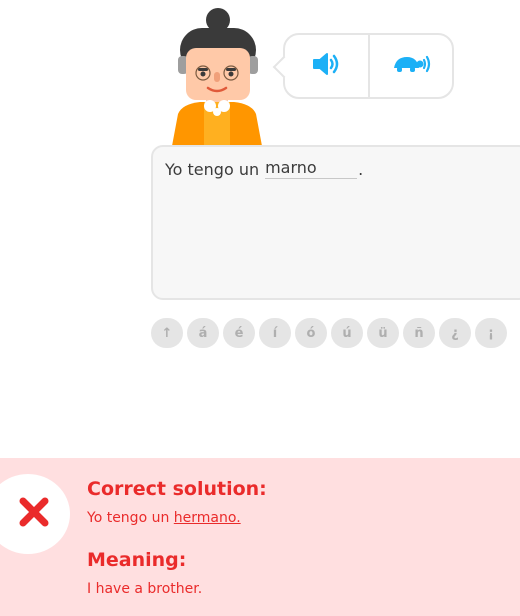  What do you see at coordinates (203, 333) in the screenshot?
I see `key-a-acute: á` at bounding box center [203, 333].